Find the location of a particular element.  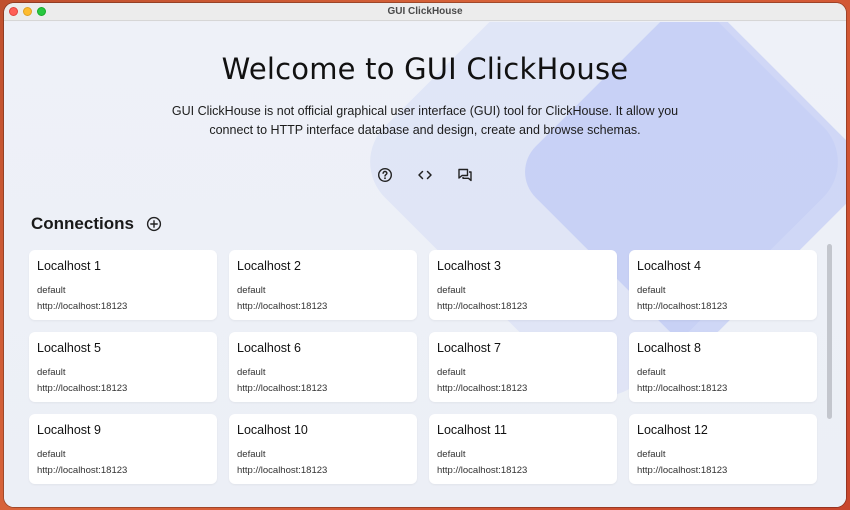

code-icon is located at coordinates (425, 175).